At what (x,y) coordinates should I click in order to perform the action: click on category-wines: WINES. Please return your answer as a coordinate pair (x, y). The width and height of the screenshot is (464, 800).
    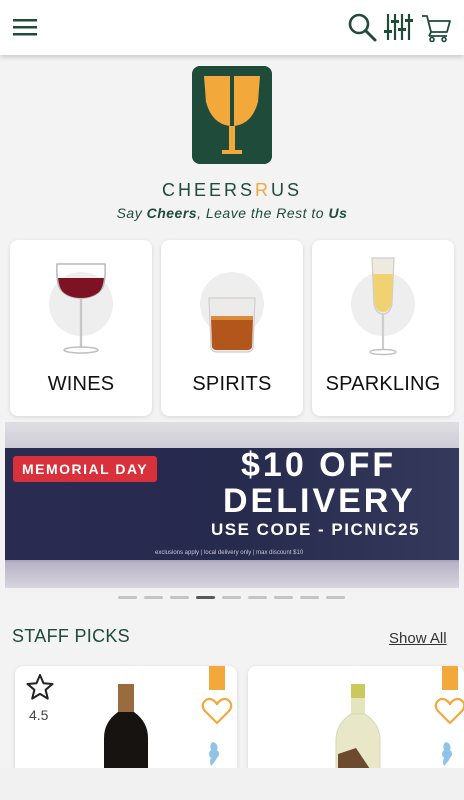
    Looking at the image, I should click on (81, 328).